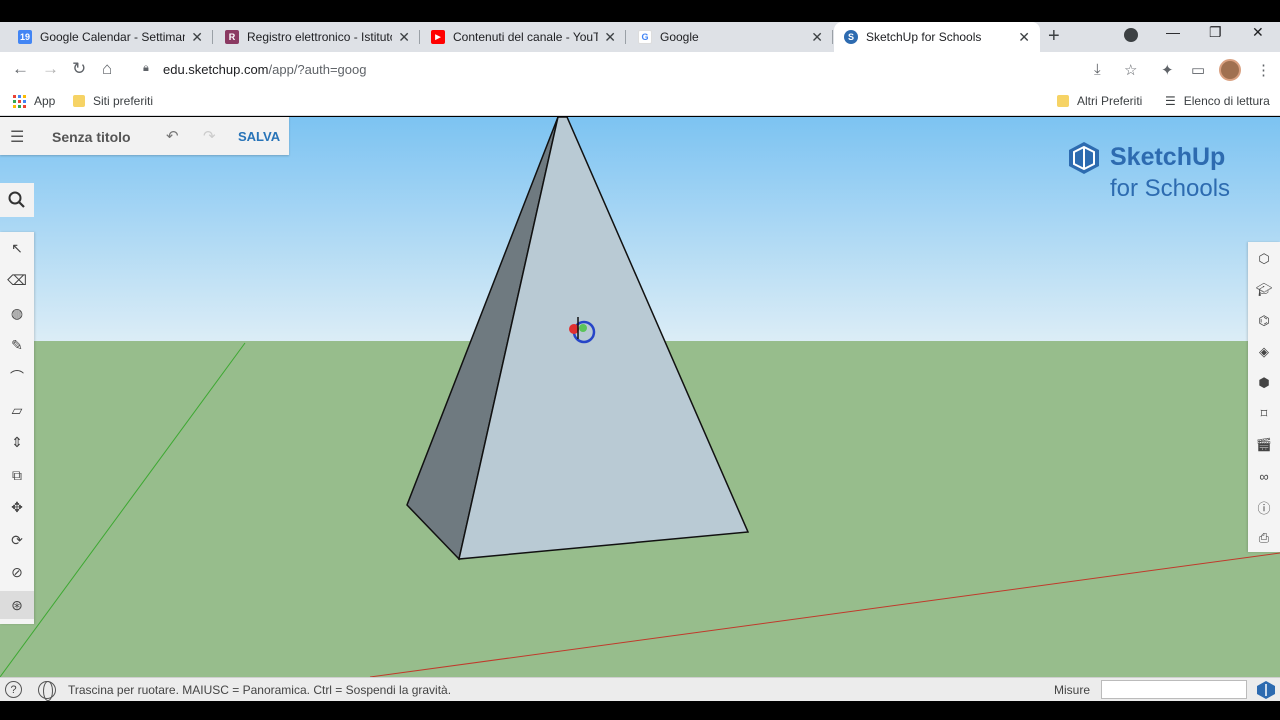 This screenshot has height=720, width=1280. Describe the element at coordinates (1054, 36) in the screenshot. I see `new-tab-icon: +` at that location.